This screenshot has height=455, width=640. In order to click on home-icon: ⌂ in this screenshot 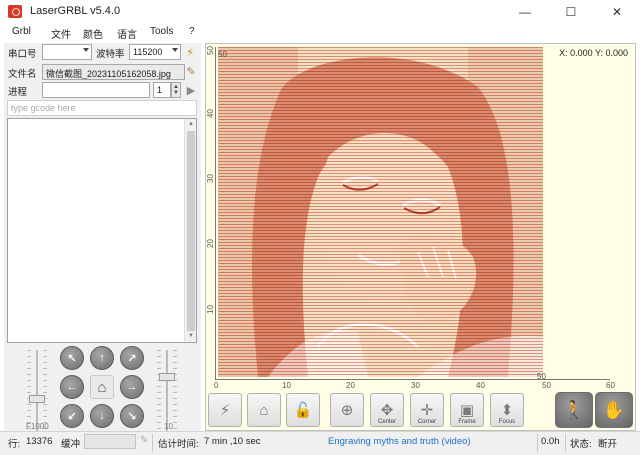, I will do `click(264, 410)`.